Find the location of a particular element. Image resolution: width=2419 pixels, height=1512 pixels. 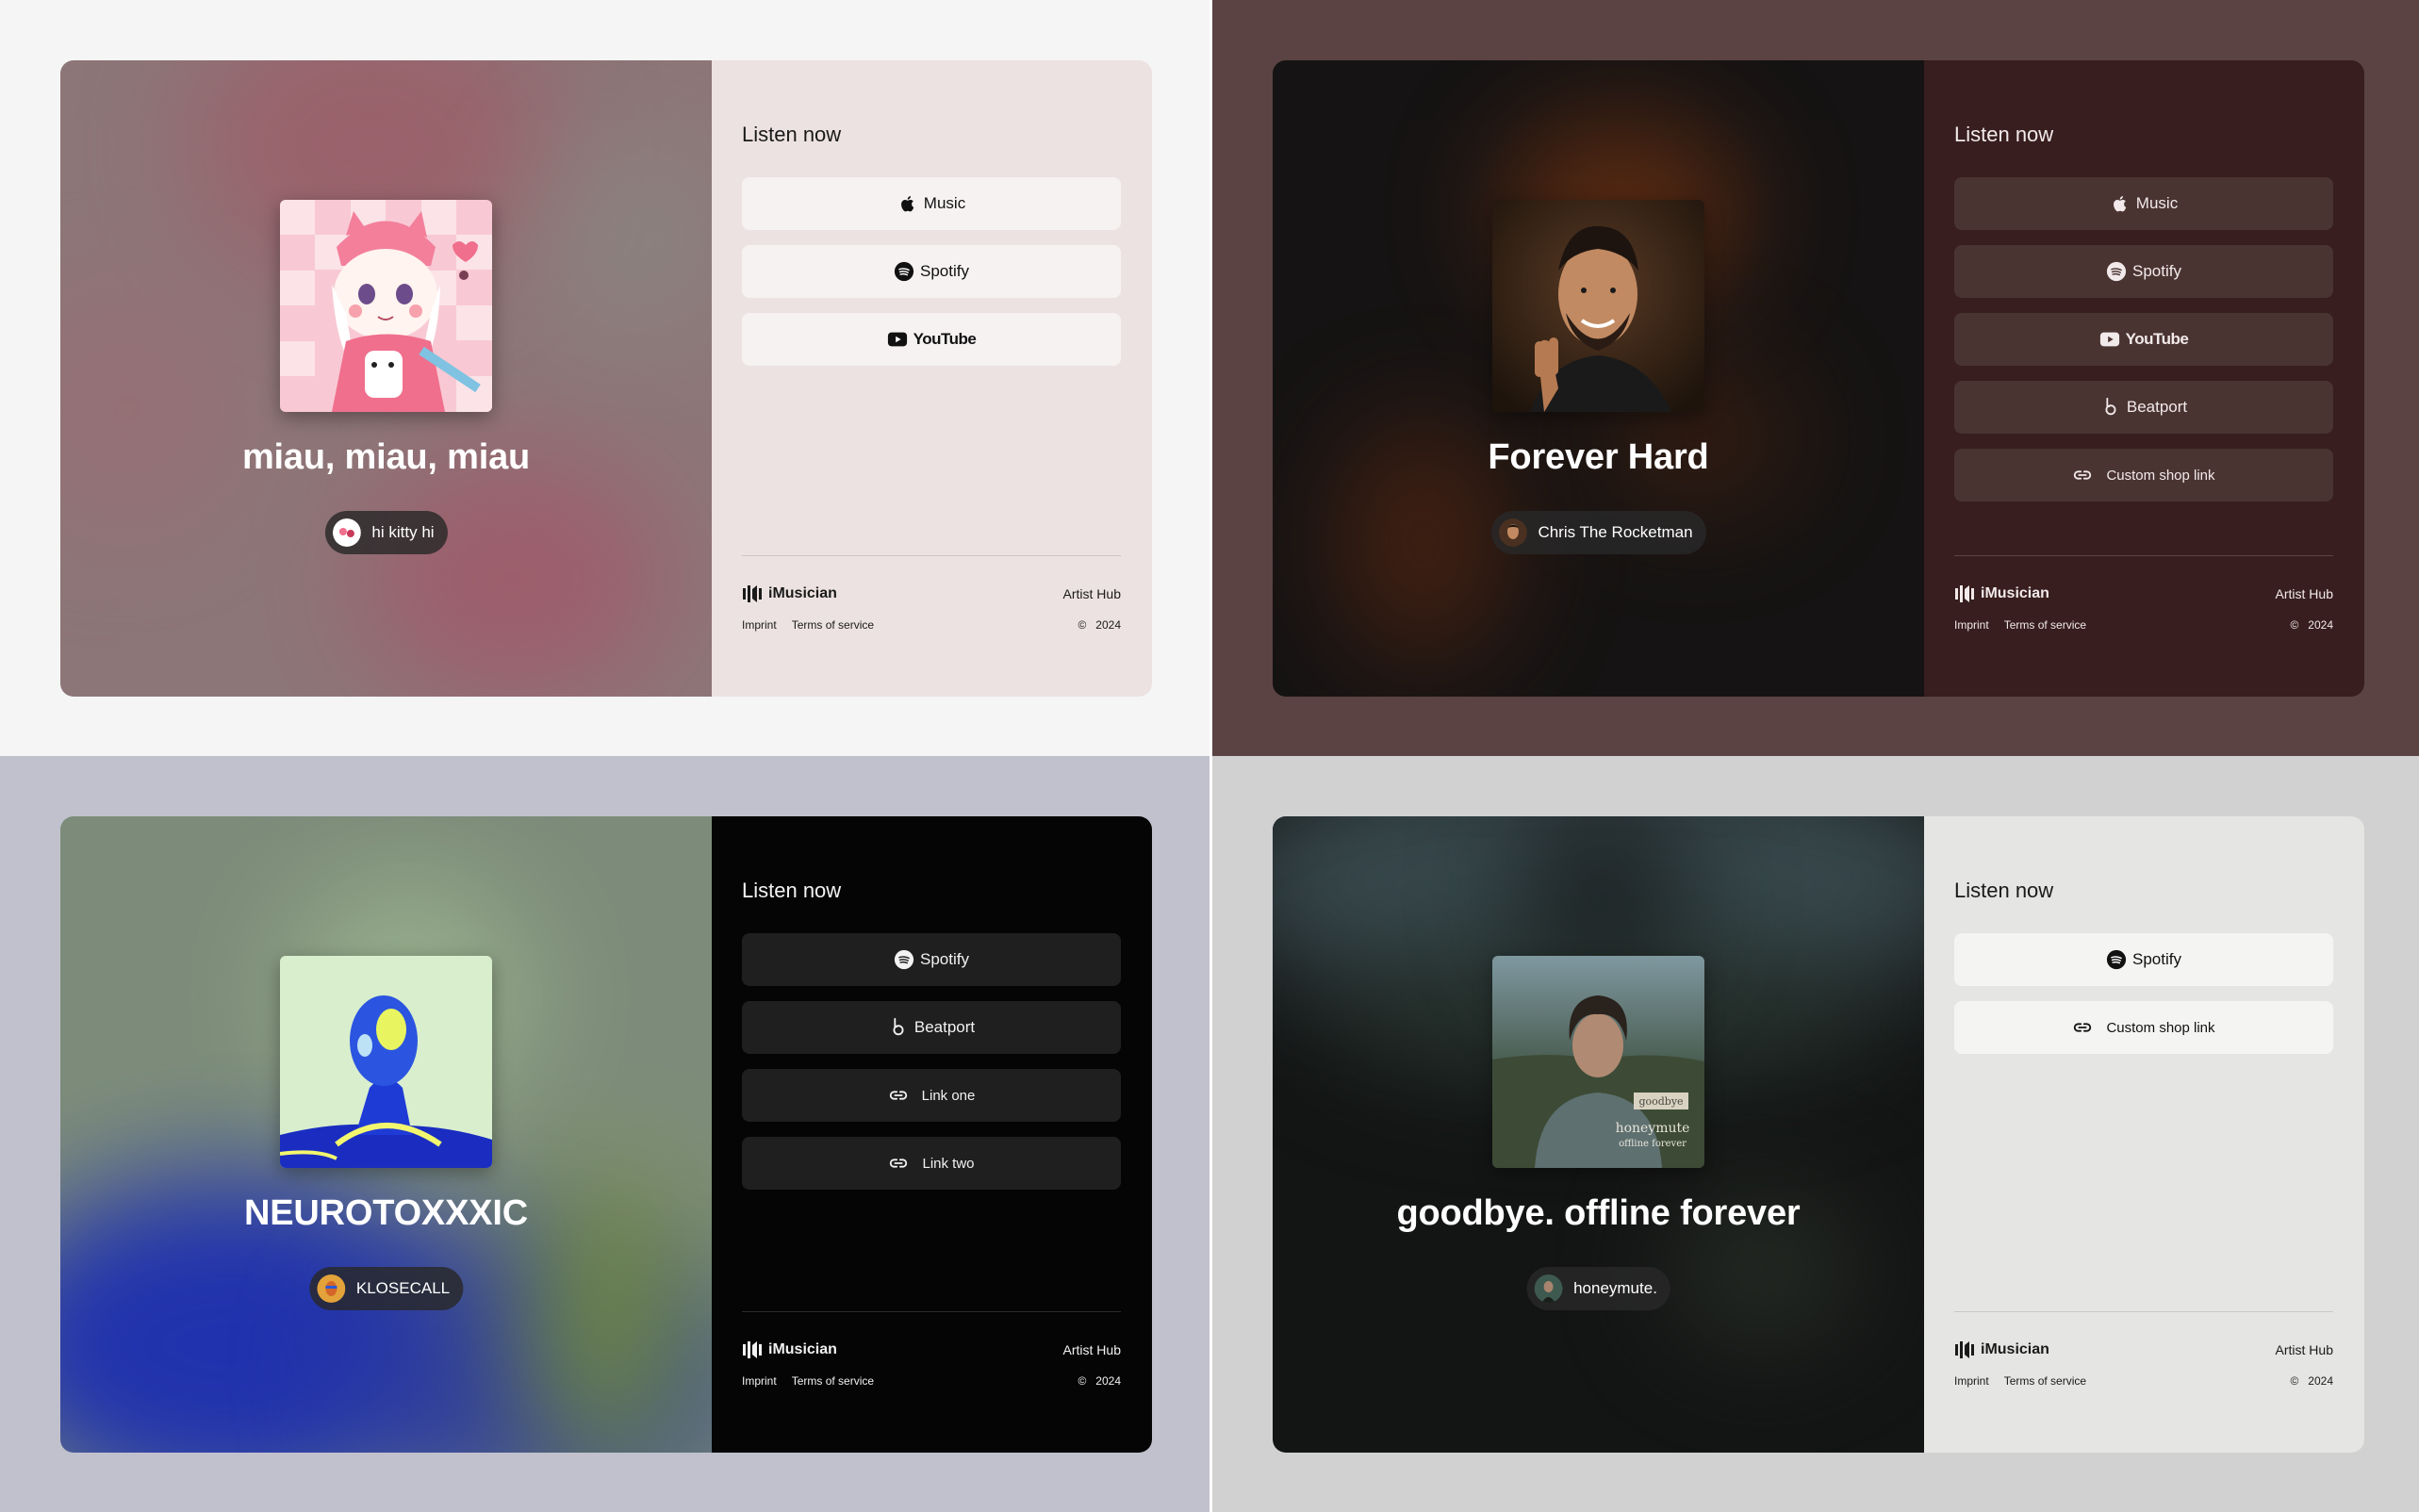

youtube-label: YouTube is located at coordinates (945, 339).